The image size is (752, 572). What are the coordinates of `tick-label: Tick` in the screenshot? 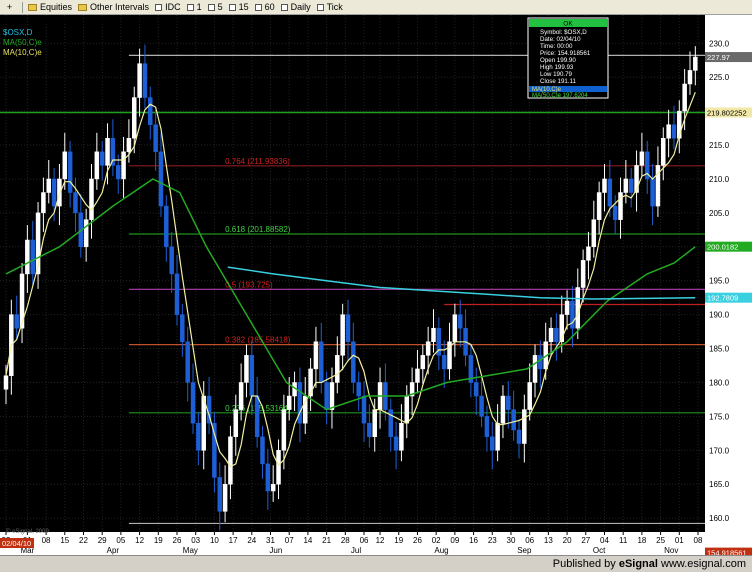 It's located at (334, 7).